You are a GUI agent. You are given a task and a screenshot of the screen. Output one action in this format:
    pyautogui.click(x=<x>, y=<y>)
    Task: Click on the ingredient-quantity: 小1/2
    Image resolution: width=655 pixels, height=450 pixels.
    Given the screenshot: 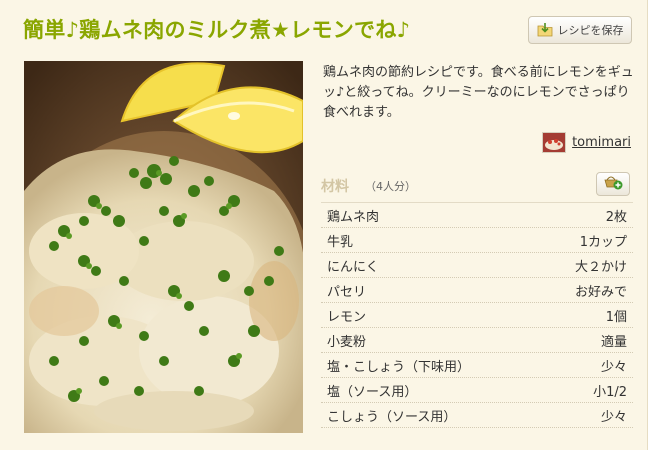 What is the action you would take?
    pyautogui.click(x=610, y=392)
    